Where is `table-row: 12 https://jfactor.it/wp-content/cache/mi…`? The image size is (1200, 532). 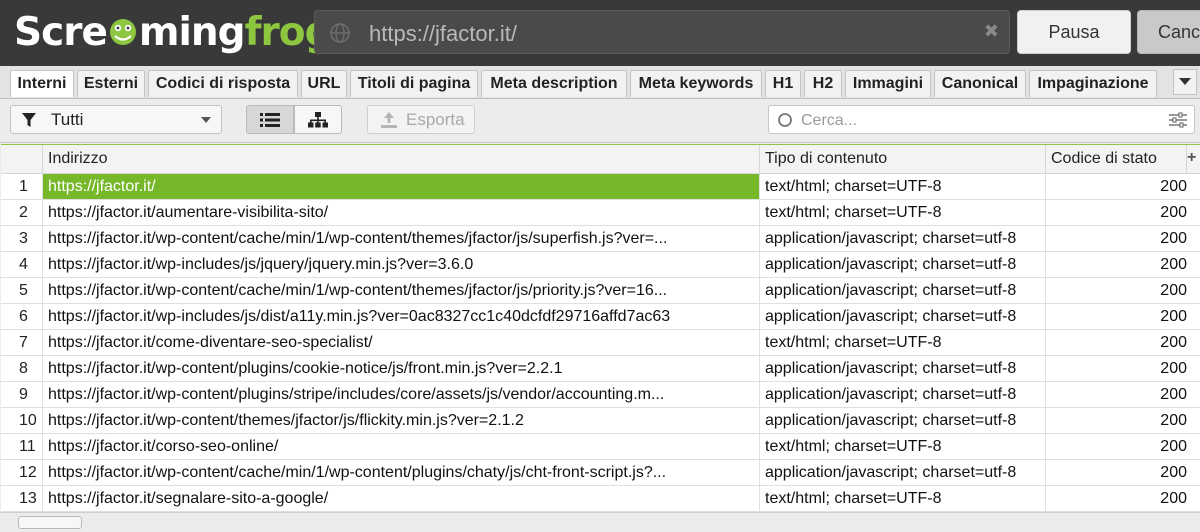 table-row: 12 https://jfactor.it/wp-content/cache/mi… is located at coordinates (600, 473).